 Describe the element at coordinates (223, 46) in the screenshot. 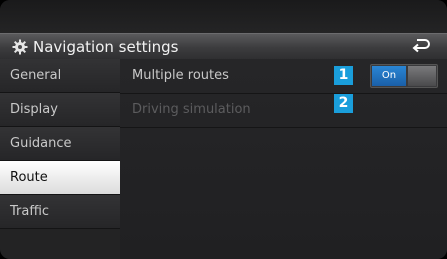

I see `title-bar: Navigation settings` at that location.